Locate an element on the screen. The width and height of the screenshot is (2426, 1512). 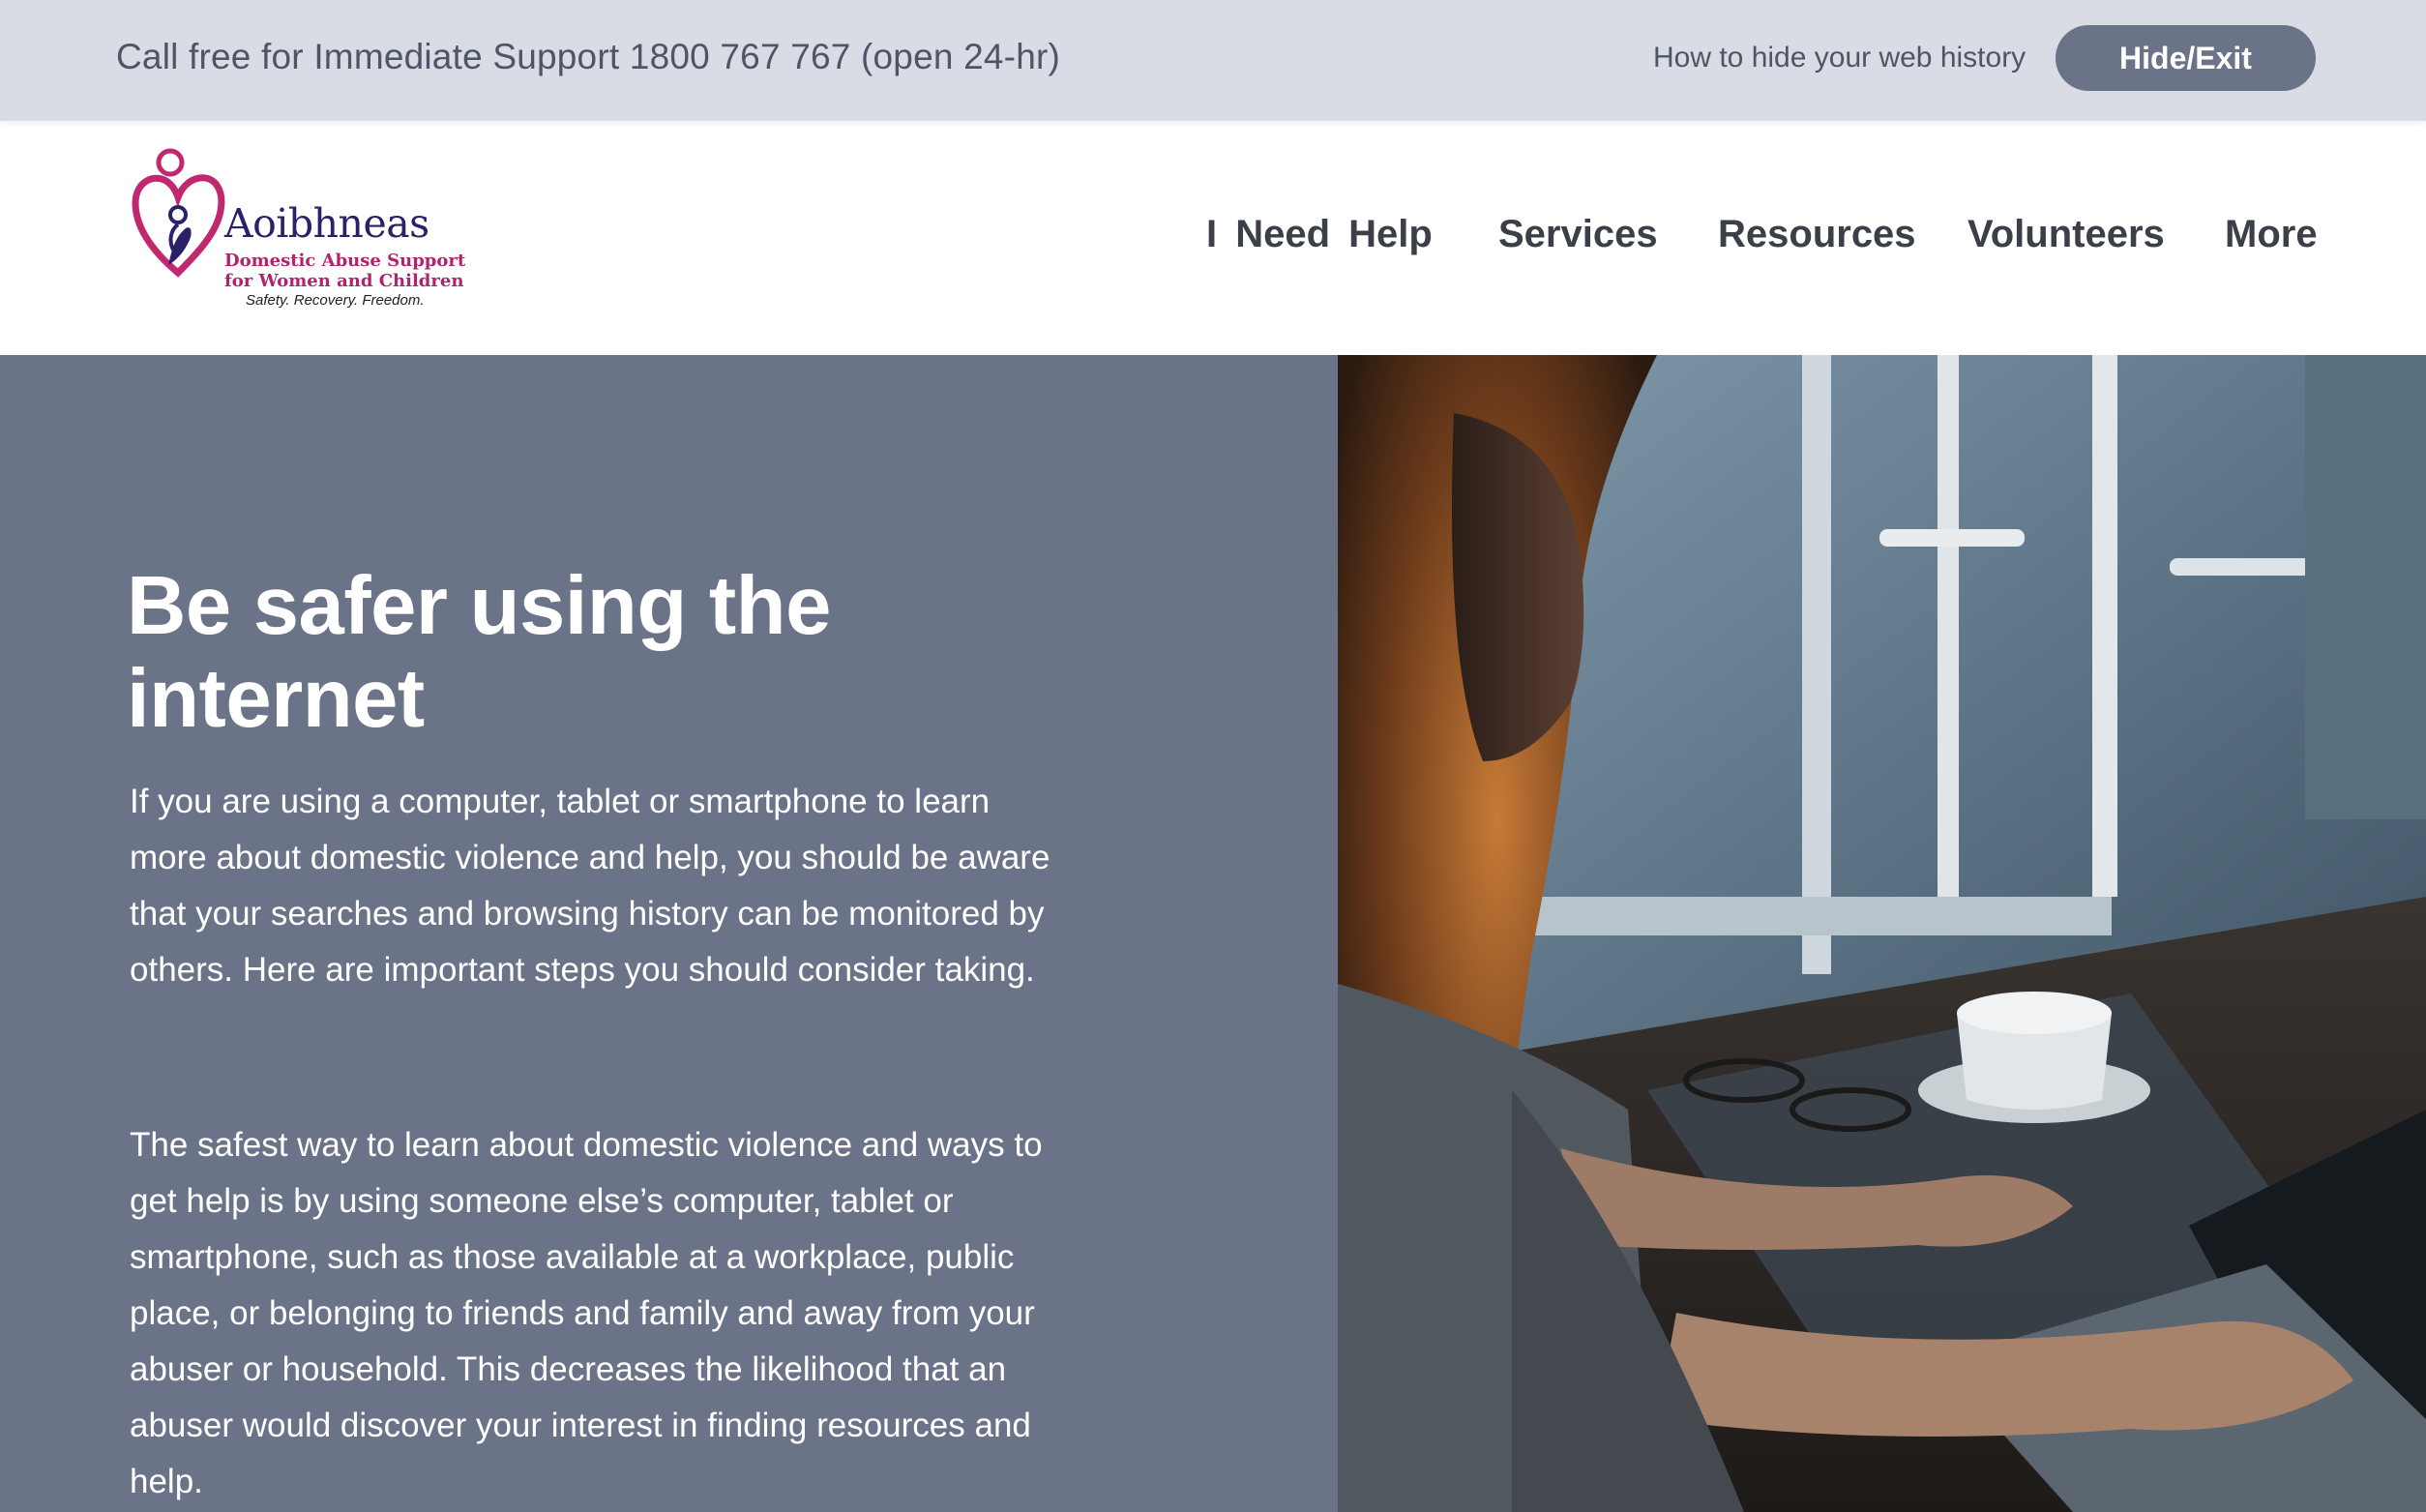
nav-item-i-need-help: I Need Help is located at coordinates (1319, 235).